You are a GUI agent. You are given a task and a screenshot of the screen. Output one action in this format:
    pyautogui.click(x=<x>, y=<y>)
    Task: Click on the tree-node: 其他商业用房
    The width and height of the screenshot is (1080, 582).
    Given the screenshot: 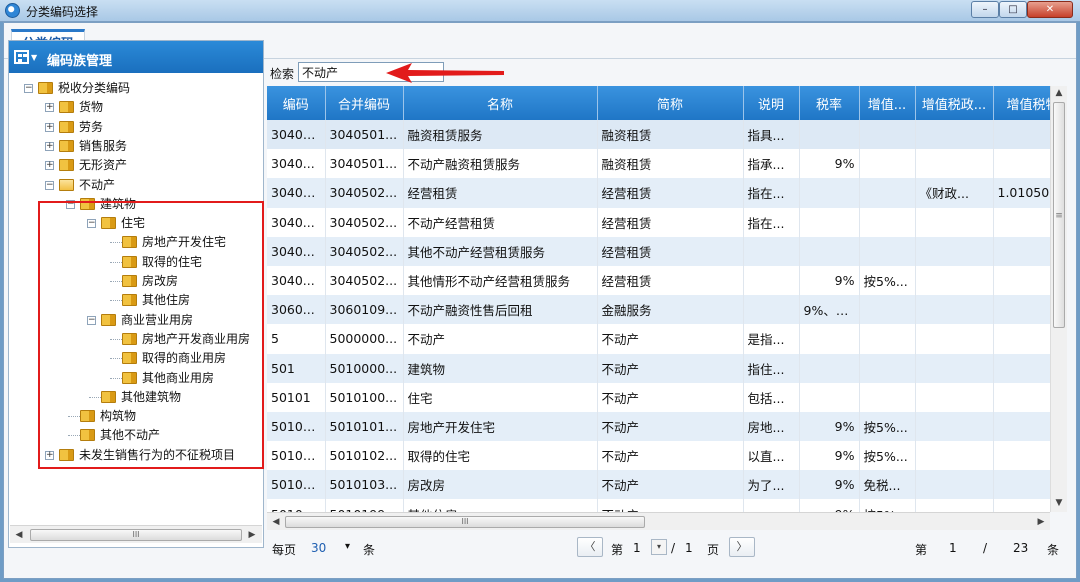 What is the action you would take?
    pyautogui.click(x=136, y=378)
    